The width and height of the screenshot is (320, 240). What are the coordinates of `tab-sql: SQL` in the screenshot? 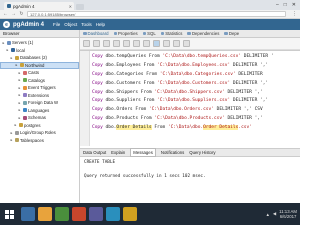 It's located at (149, 33).